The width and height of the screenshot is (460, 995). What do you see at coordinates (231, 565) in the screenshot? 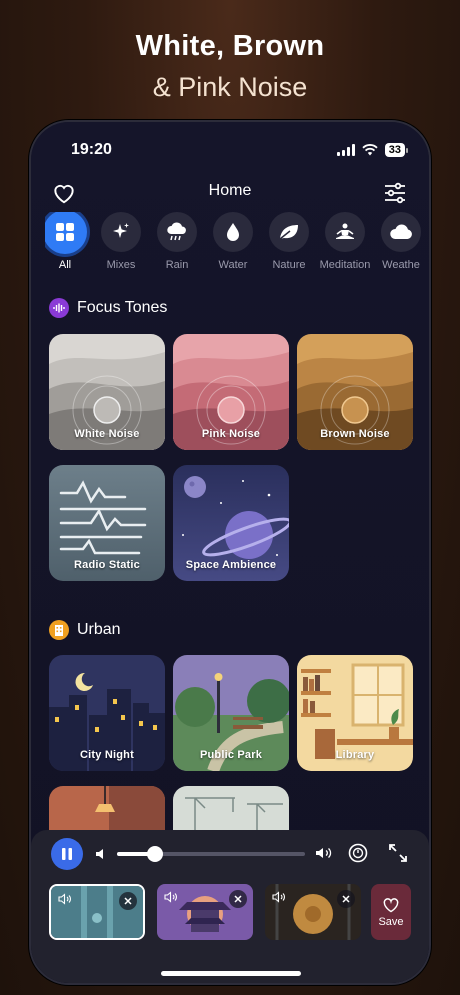
I see `card-label: Space Ambience` at bounding box center [231, 565].